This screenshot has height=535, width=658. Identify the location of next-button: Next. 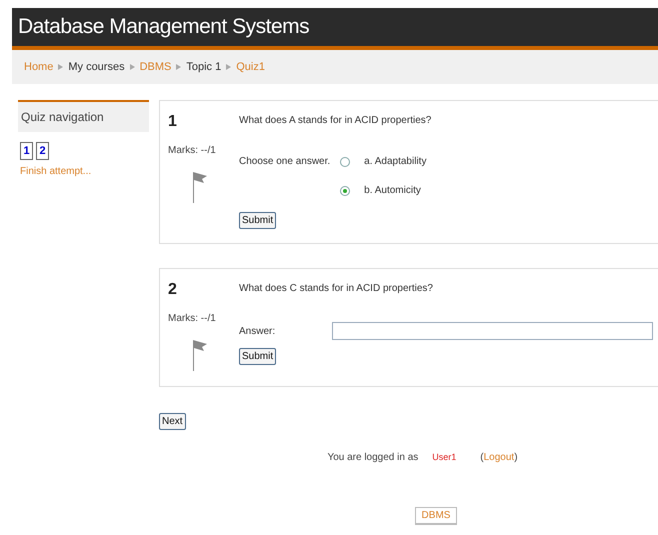
(172, 421).